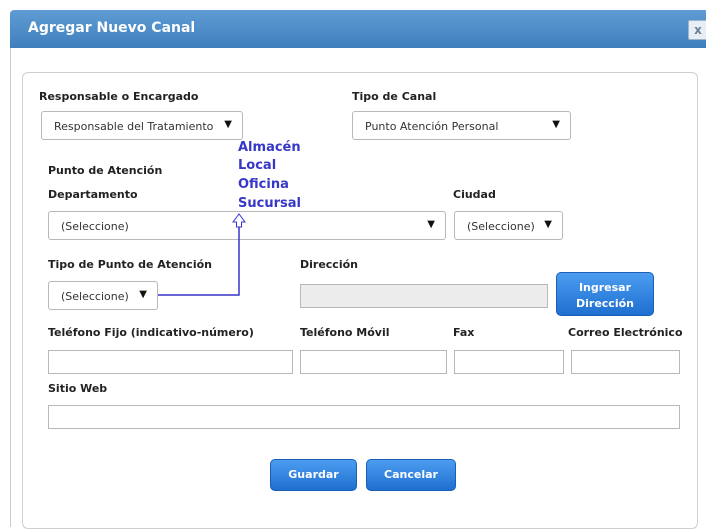 The image size is (706, 529). What do you see at coordinates (605, 287) in the screenshot?
I see `ingresar-direccion-line1: Ingresar` at bounding box center [605, 287].